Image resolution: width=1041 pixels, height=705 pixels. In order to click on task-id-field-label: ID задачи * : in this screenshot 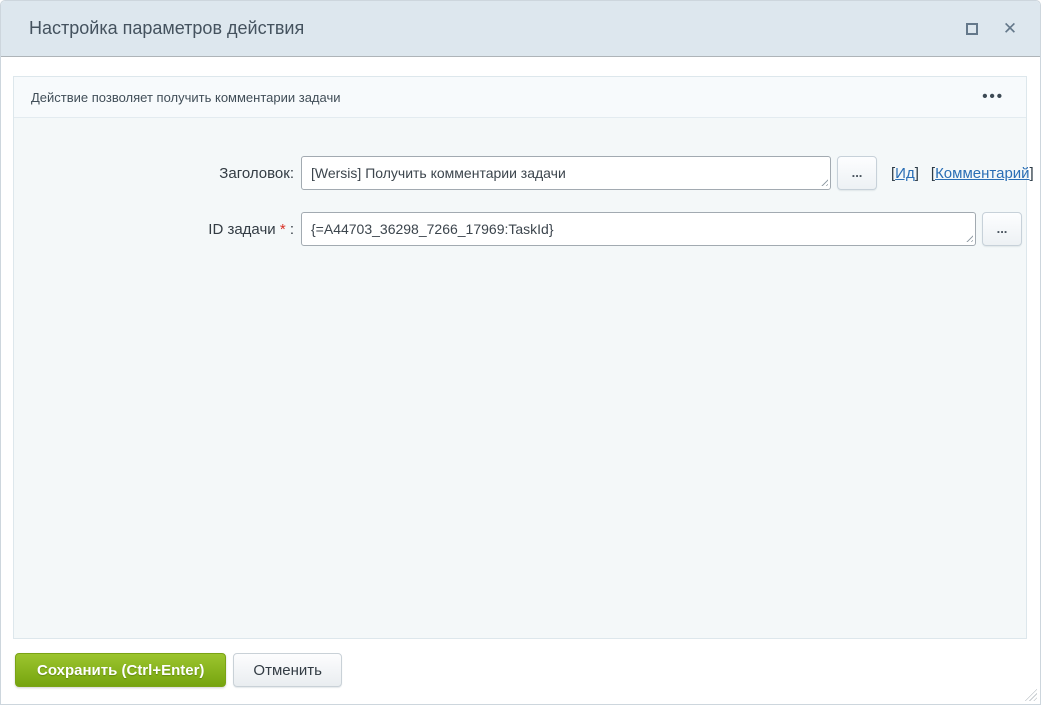, I will do `click(157, 229)`.